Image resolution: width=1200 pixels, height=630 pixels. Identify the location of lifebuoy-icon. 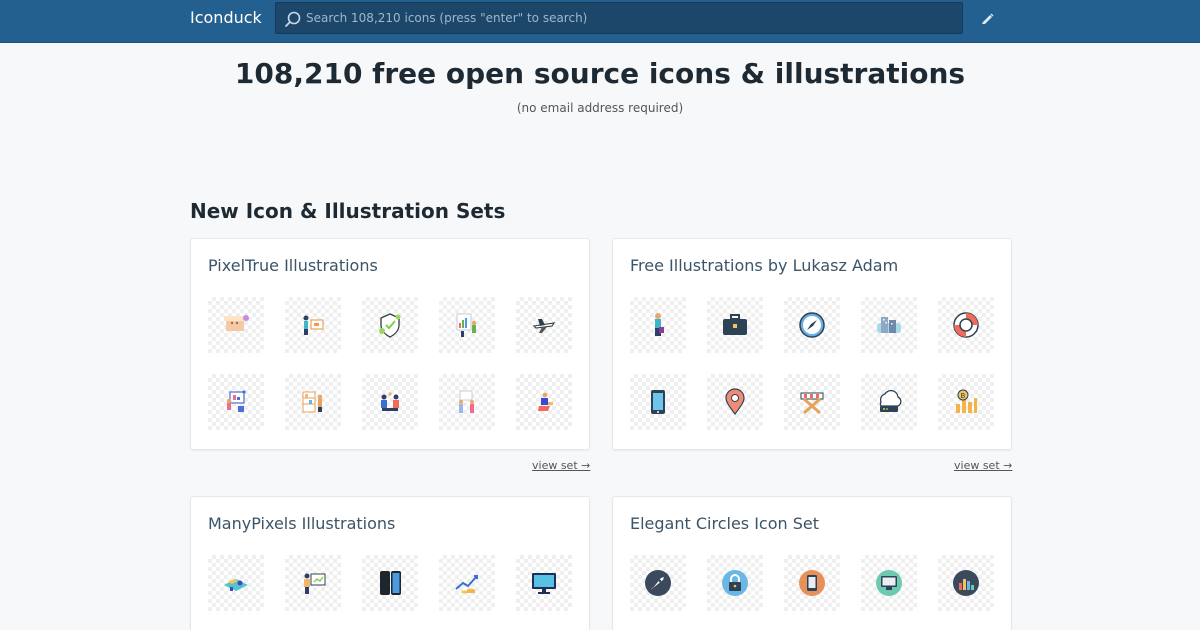
(966, 325).